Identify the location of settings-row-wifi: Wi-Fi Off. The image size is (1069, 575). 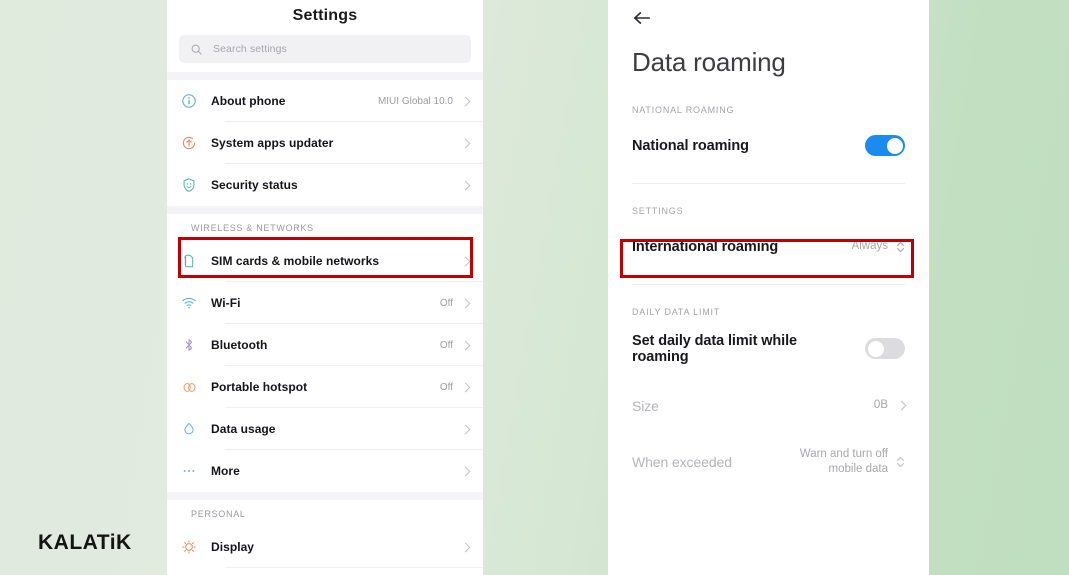
(325, 303).